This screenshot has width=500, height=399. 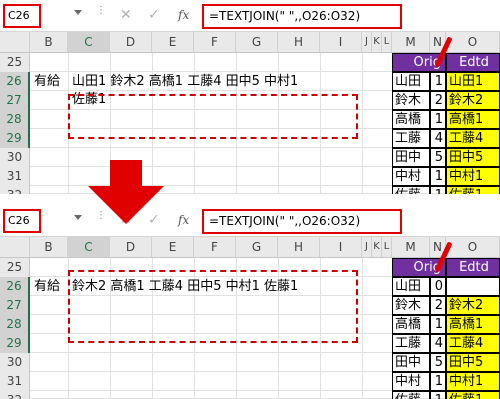 I want to click on cancel-icon: ✕, so click(x=126, y=15).